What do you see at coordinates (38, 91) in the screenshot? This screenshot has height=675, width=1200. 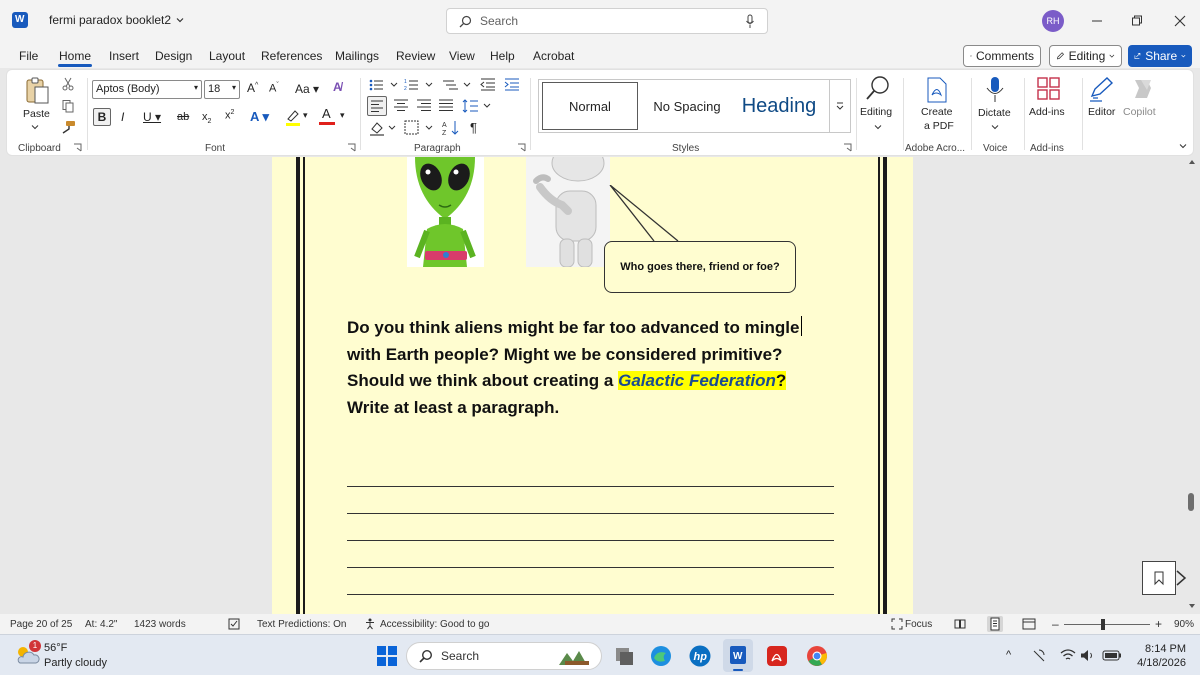 I see `paste-icon` at bounding box center [38, 91].